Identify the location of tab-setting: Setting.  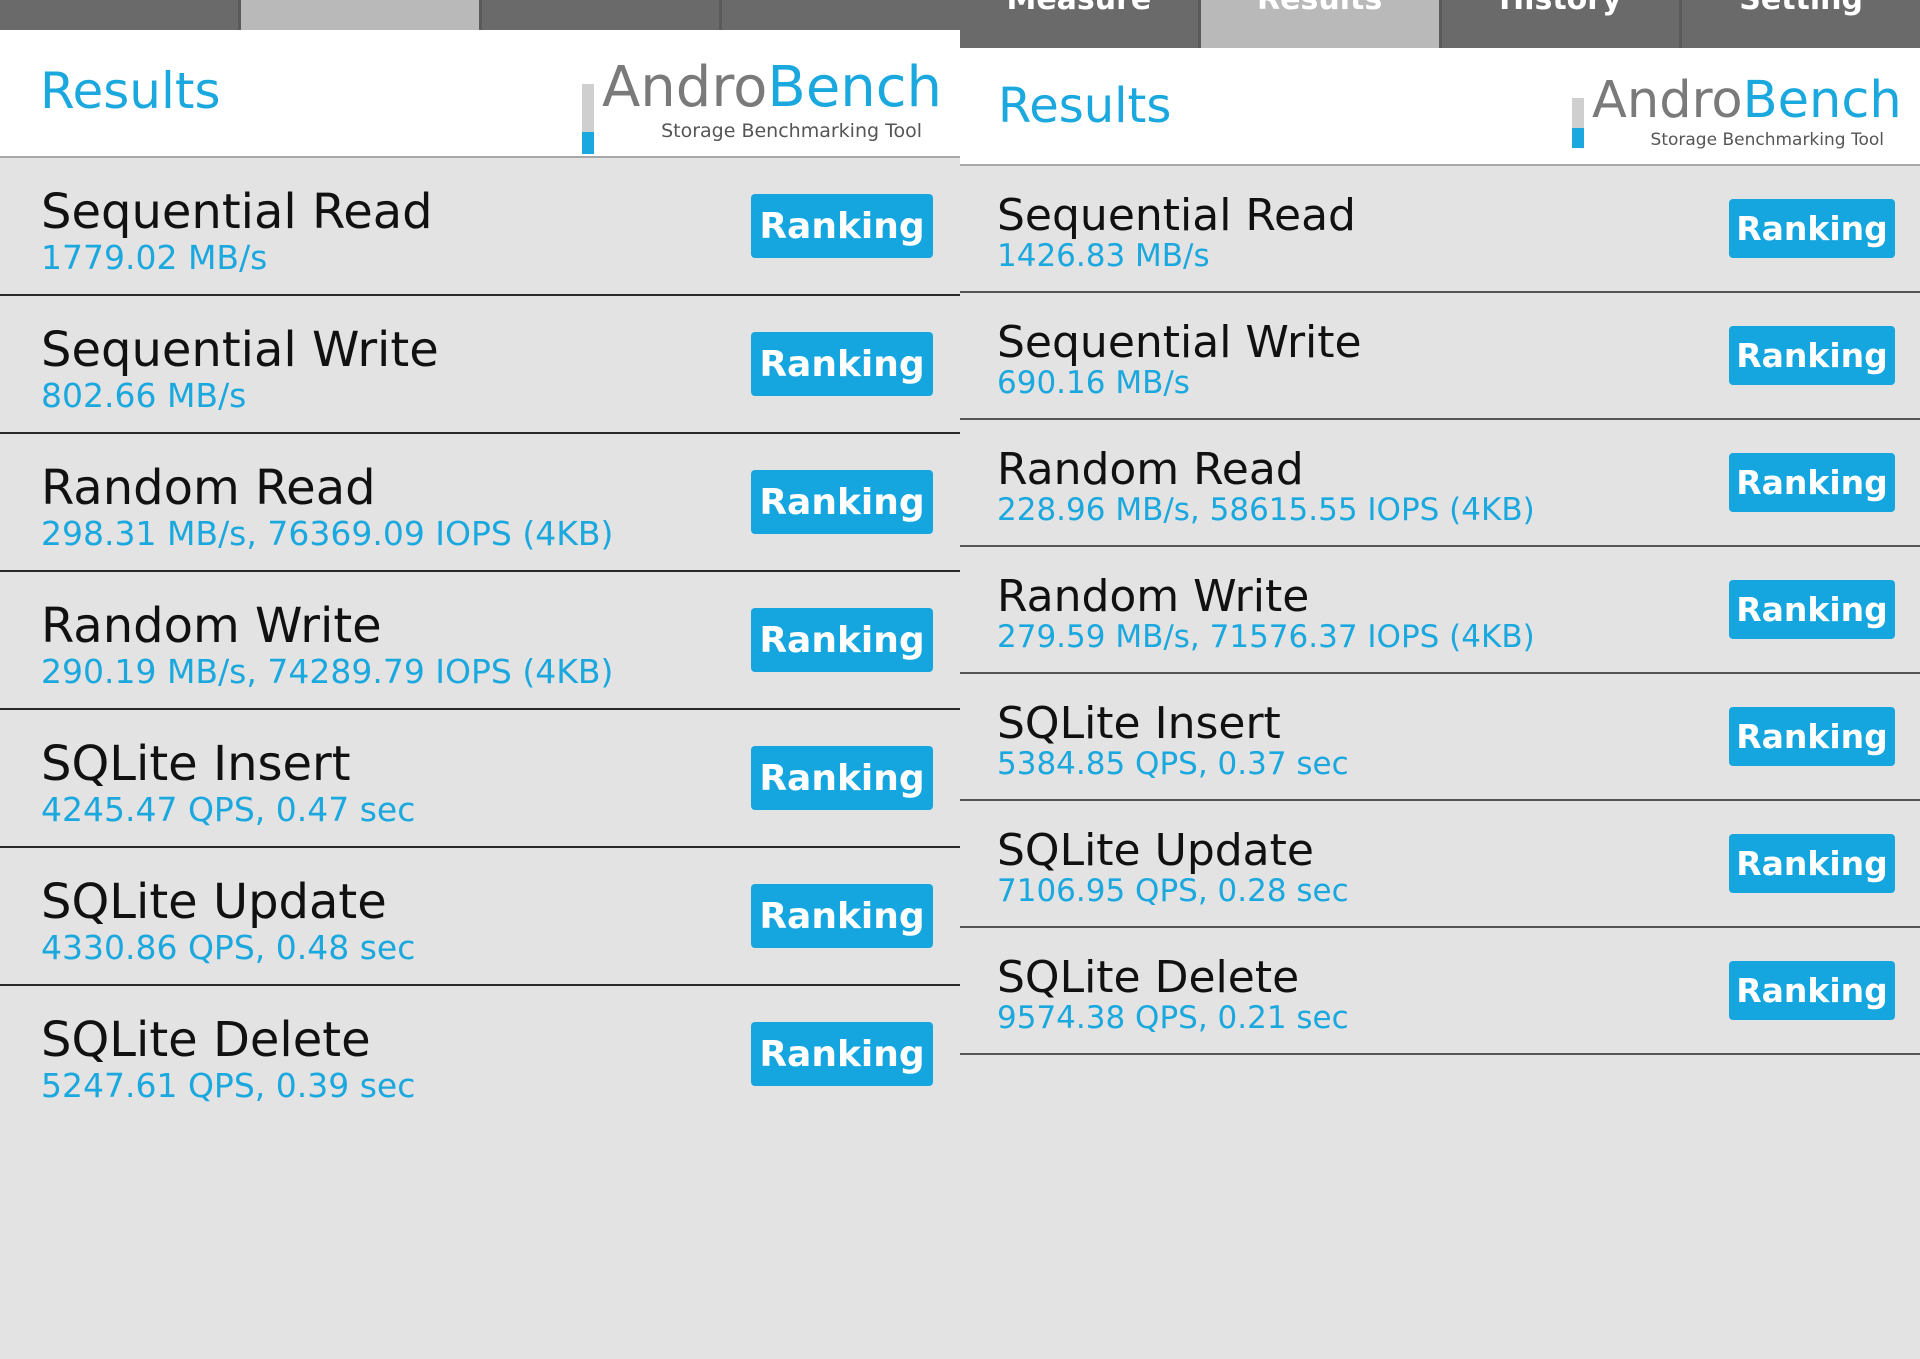
(1801, 24).